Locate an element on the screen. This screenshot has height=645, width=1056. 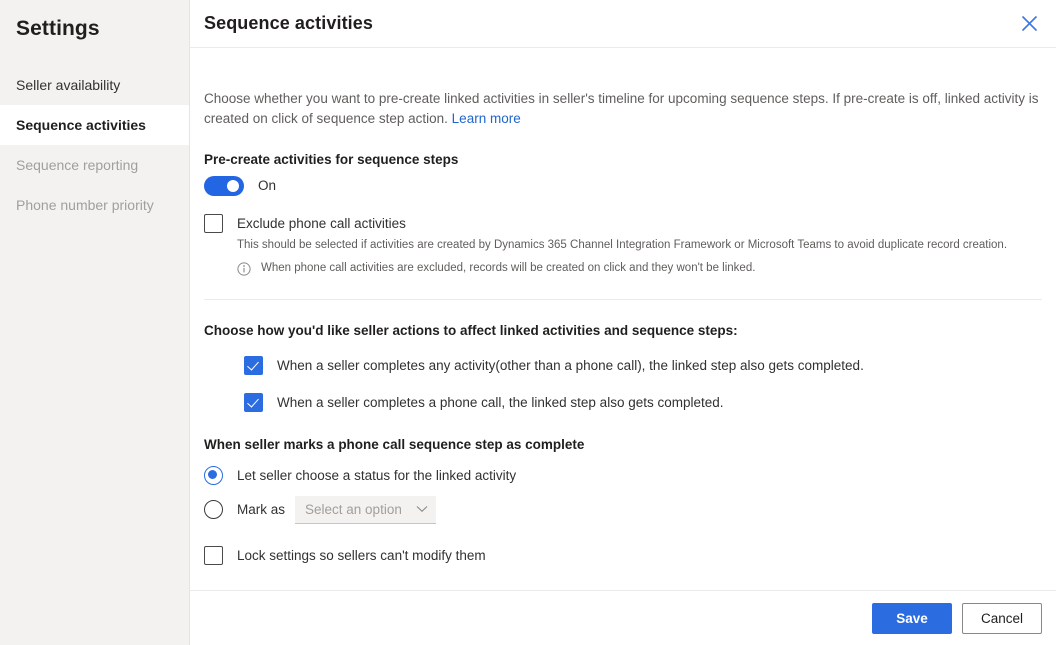
mark-as-radio-row: Mark as Select an option is located at coordinates (623, 509).